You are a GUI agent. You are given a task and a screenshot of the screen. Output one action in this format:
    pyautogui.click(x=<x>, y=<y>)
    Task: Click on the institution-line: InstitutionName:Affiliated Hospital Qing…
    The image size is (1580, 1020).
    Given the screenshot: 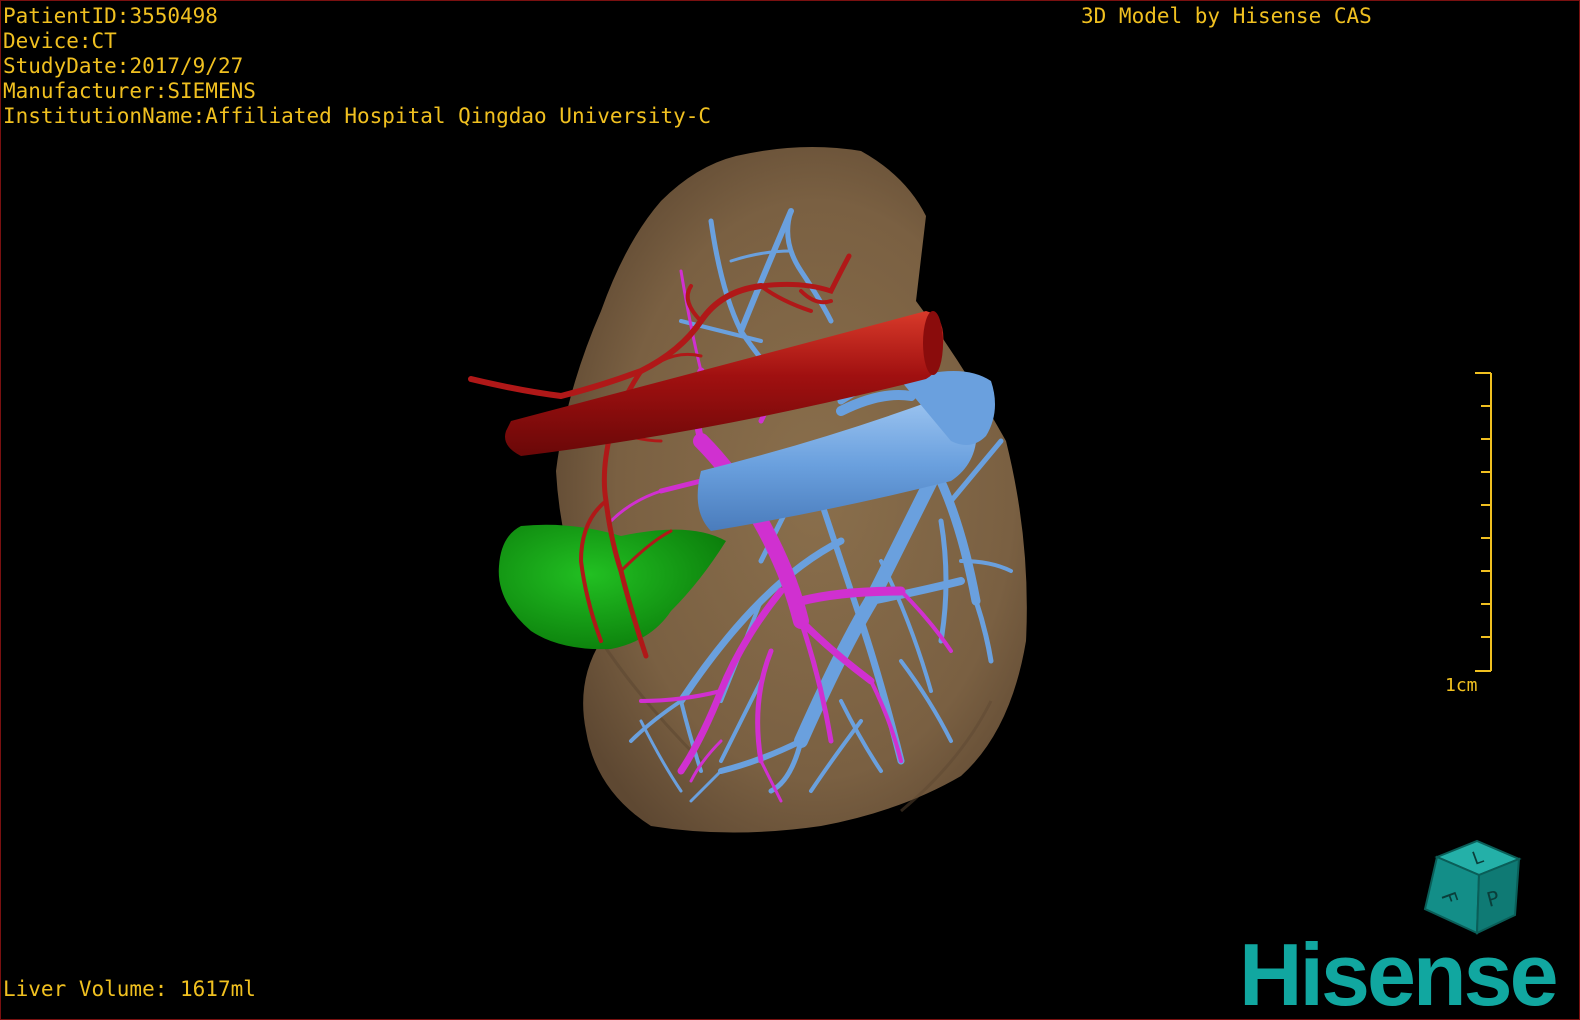 What is the action you would take?
    pyautogui.click(x=357, y=116)
    